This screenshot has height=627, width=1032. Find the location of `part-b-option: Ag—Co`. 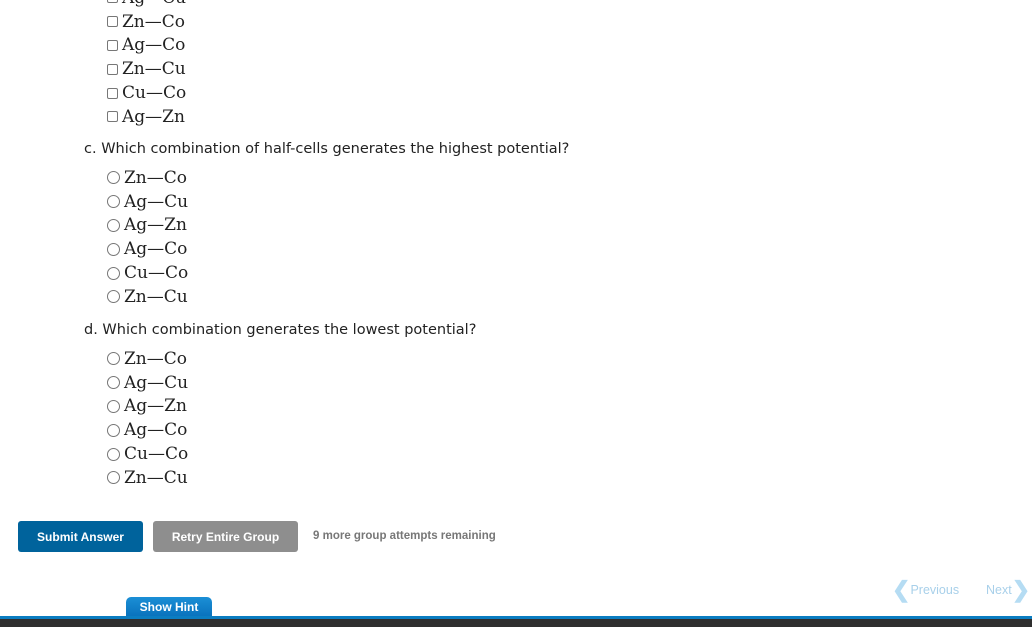

part-b-option: Ag—Co is located at coordinates (146, 46).